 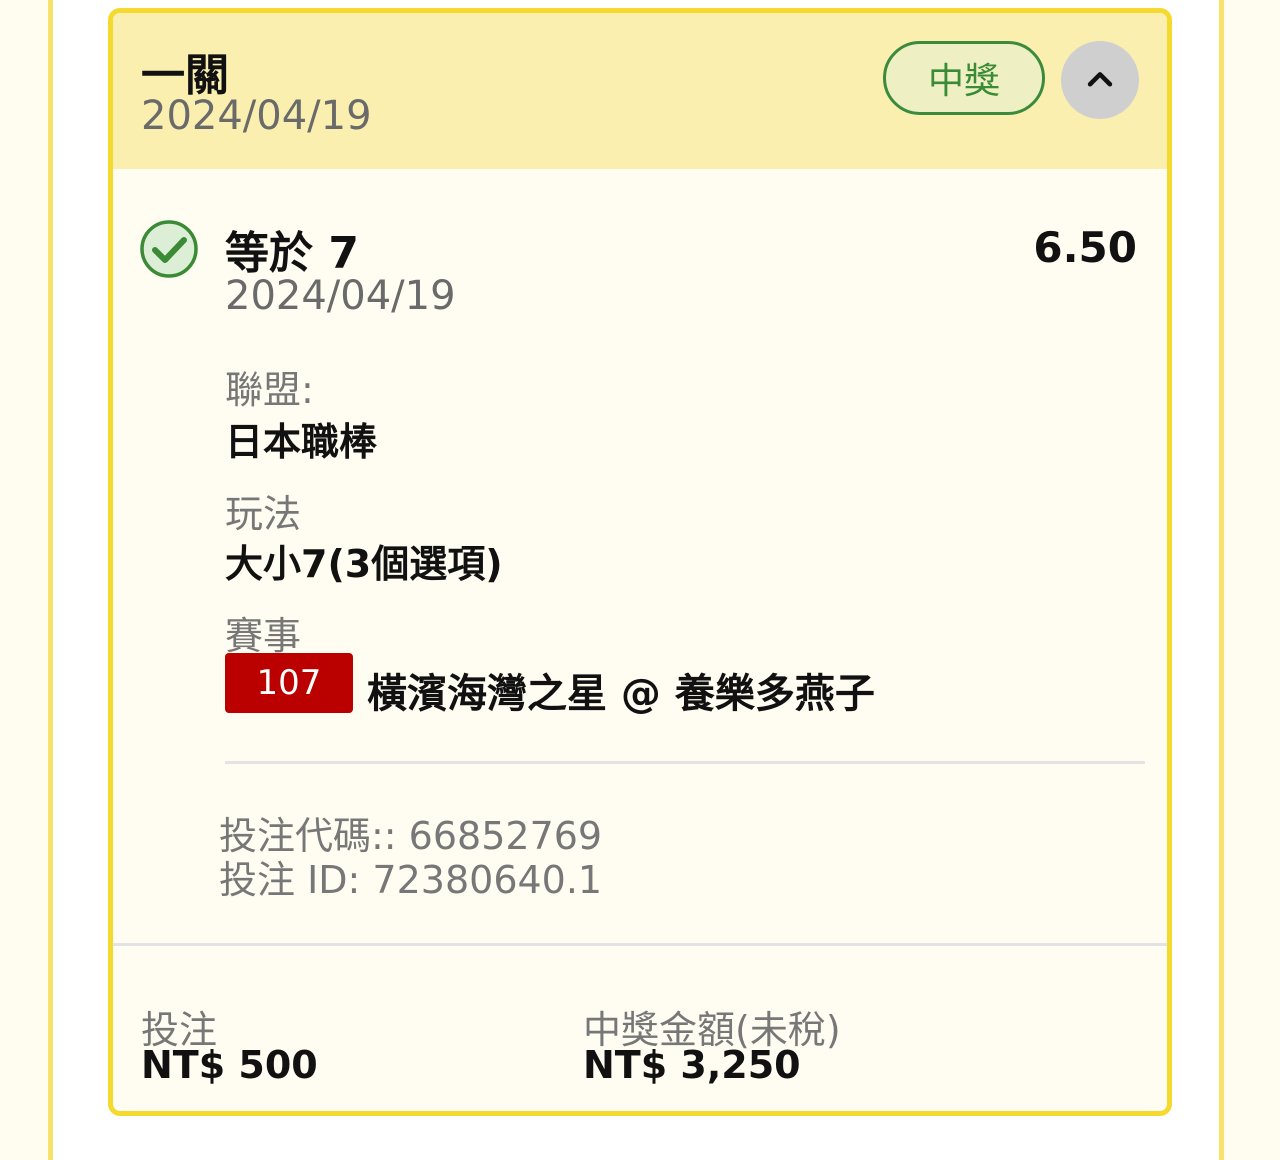 What do you see at coordinates (411, 880) in the screenshot?
I see `bet-id: 投注 ID: 72380640.1` at bounding box center [411, 880].